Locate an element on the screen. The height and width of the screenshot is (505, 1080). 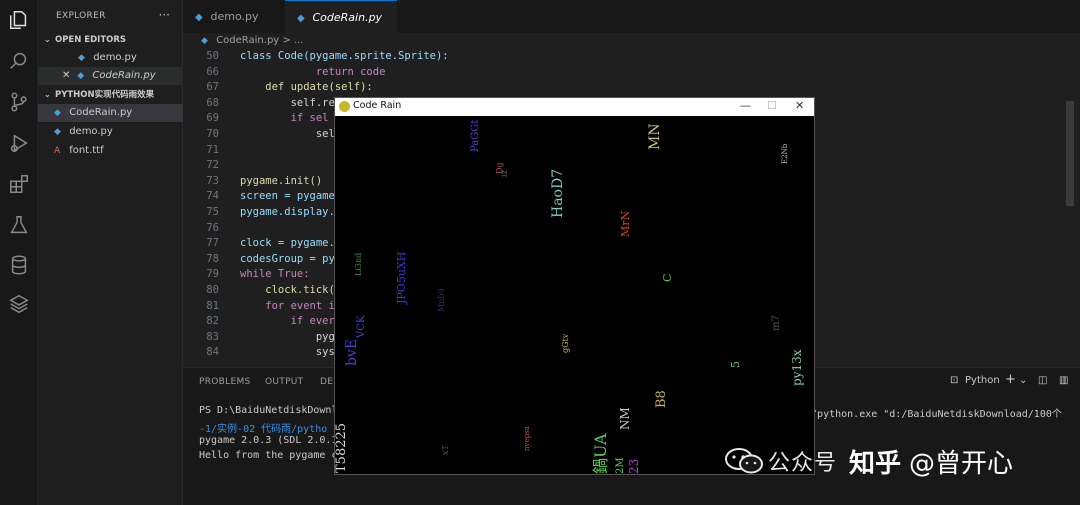
rain-glyph: PaGGt is located at coordinates (475, 135).